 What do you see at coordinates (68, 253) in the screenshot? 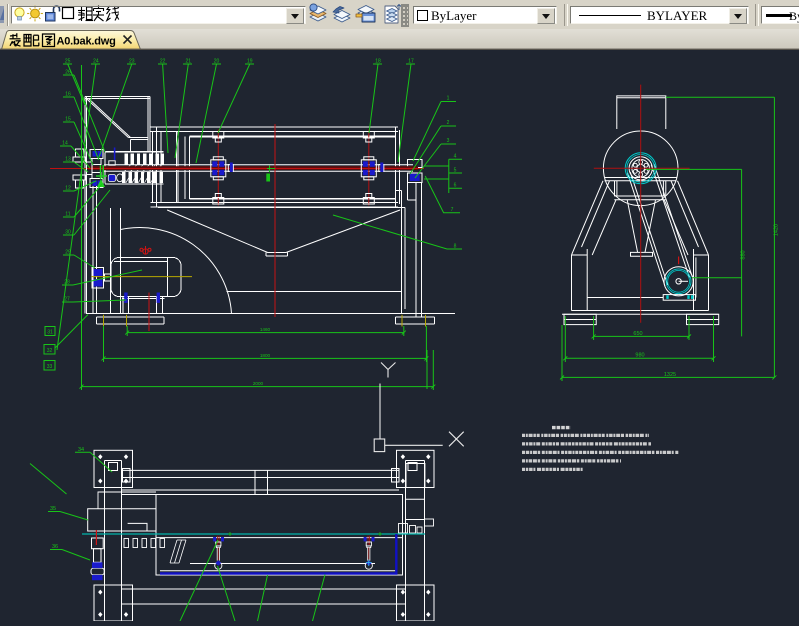
I see `svg-text: 29` at bounding box center [68, 253].